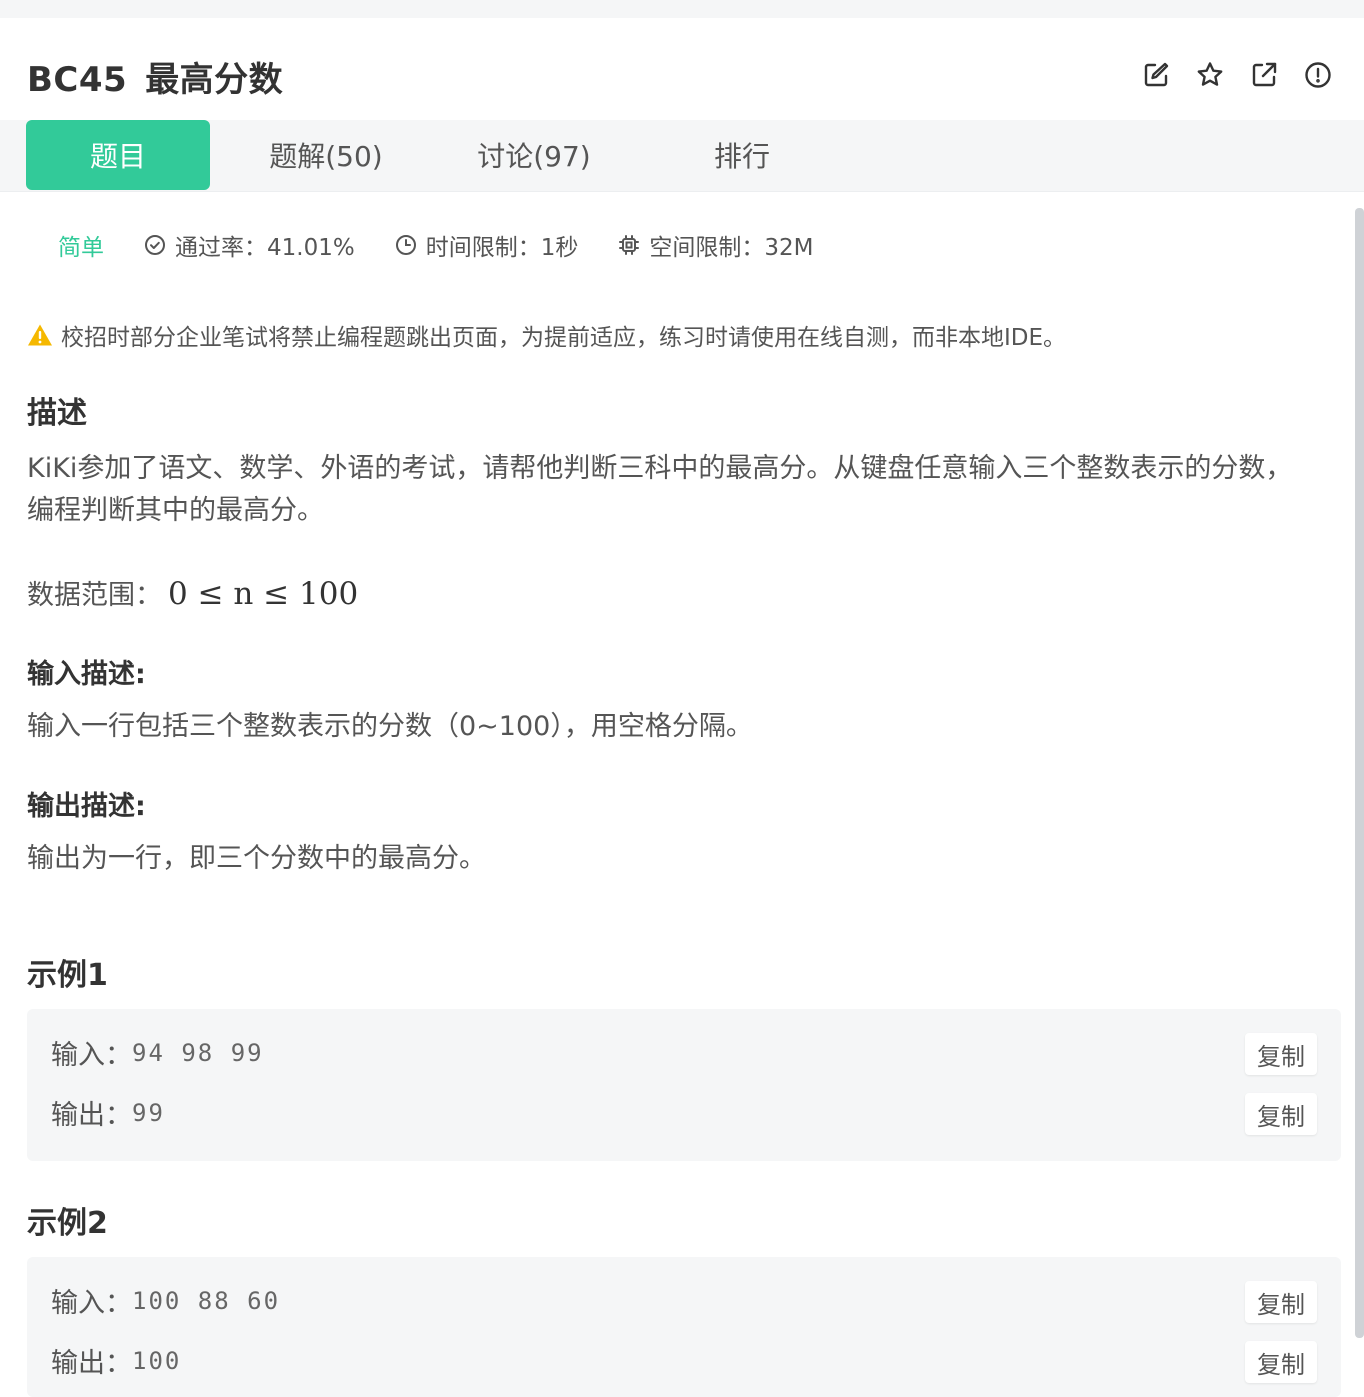  I want to click on title-actions, so click(1237, 75).